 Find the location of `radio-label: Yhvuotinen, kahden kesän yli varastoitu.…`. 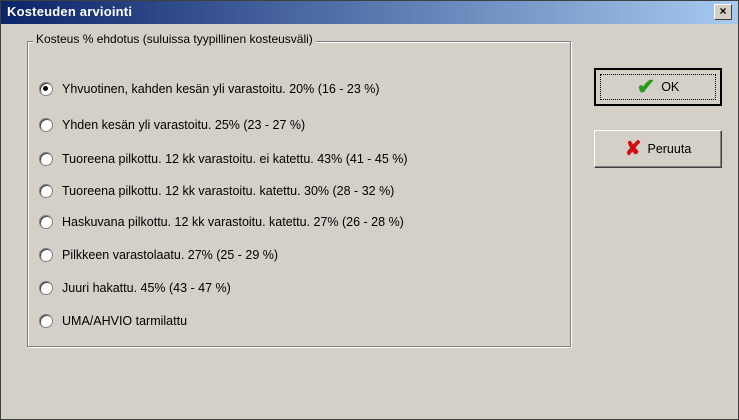

radio-label: Yhvuotinen, kahden kesän yli varastoitu.… is located at coordinates (221, 89).